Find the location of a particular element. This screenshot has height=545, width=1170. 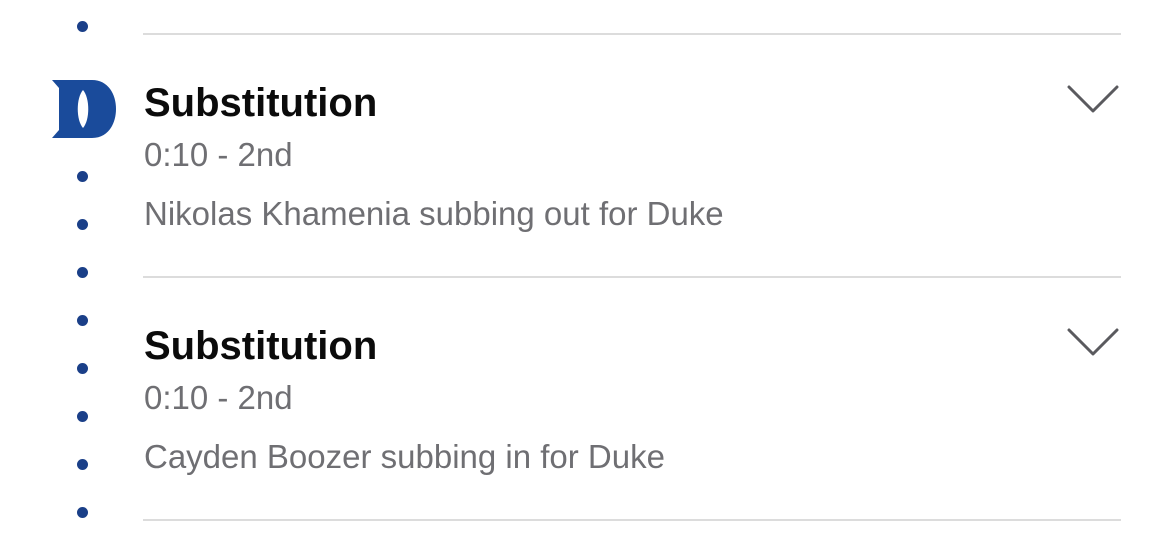

play-description: Cayden Boozer subbing in for Duke is located at coordinates (404, 456).